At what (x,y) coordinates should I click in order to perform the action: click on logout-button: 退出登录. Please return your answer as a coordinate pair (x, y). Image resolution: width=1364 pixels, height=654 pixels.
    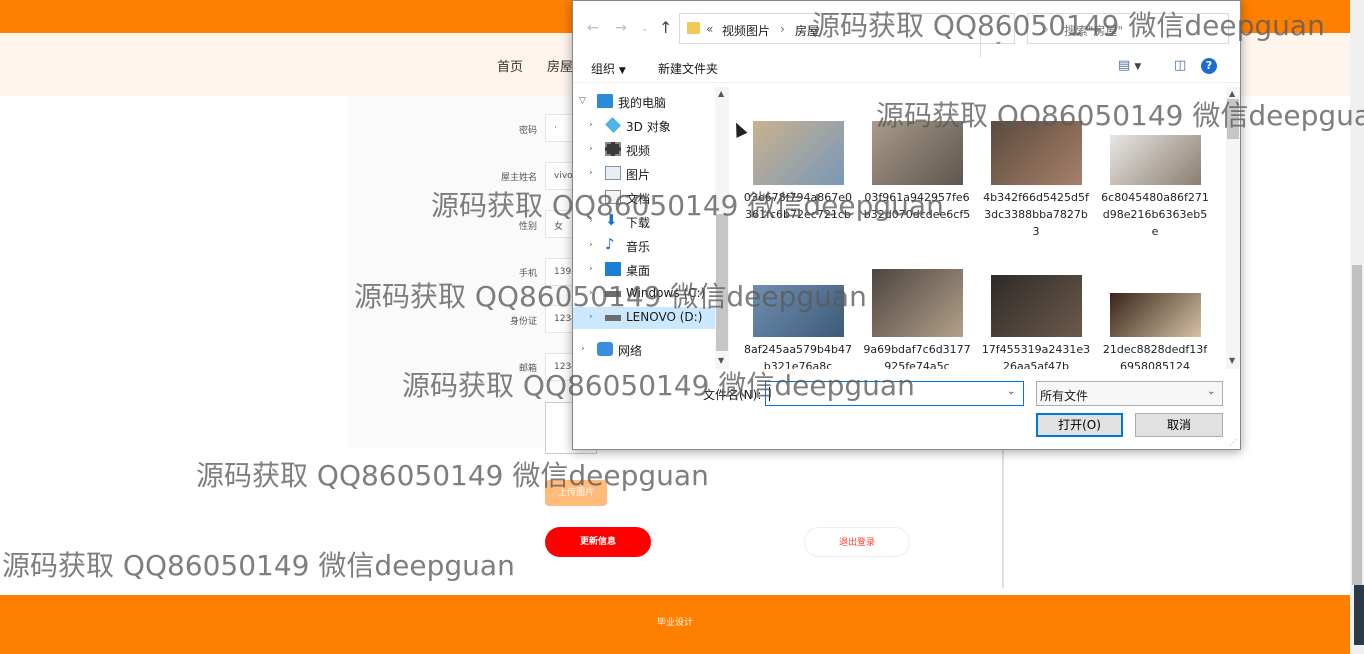
    Looking at the image, I should click on (857, 542).